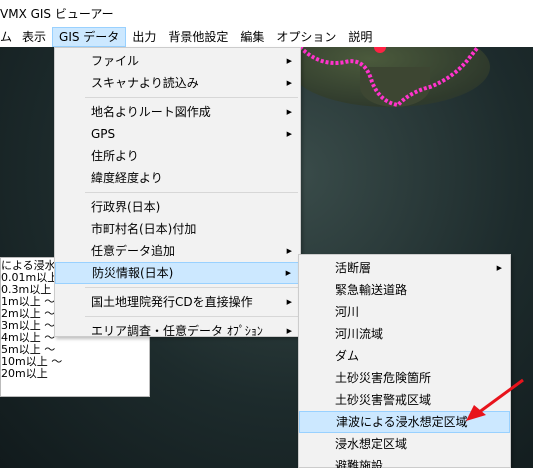 This screenshot has width=533, height=468. Describe the element at coordinates (145, 83) in the screenshot. I see `menu-item-label: スキャナより読込み` at that location.